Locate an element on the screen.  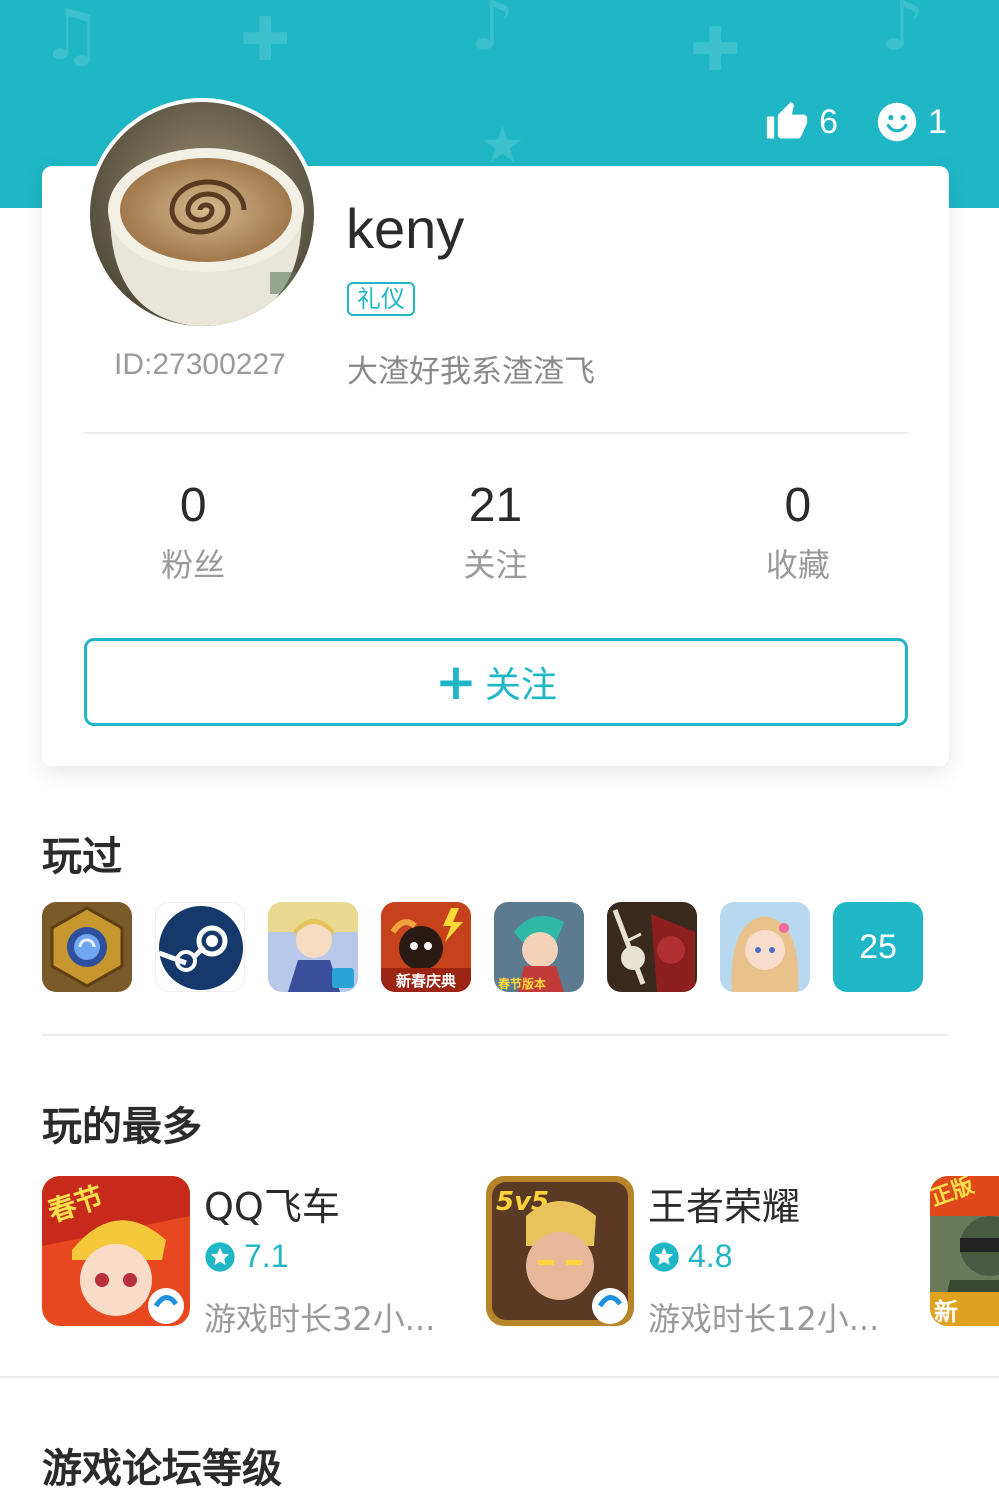
username: keny is located at coordinates (405, 228).